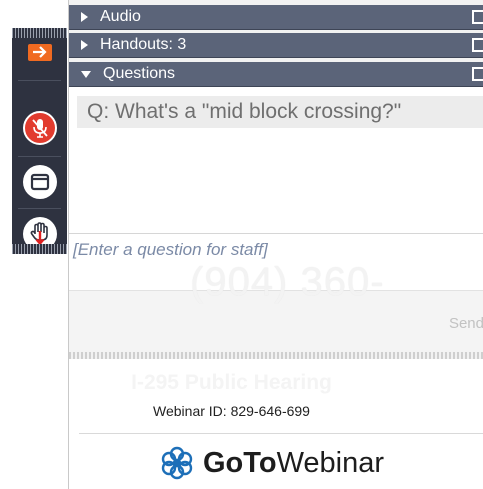 This screenshot has width=483, height=489. Describe the element at coordinates (276, 355) in the screenshot. I see `resize-grip` at that location.